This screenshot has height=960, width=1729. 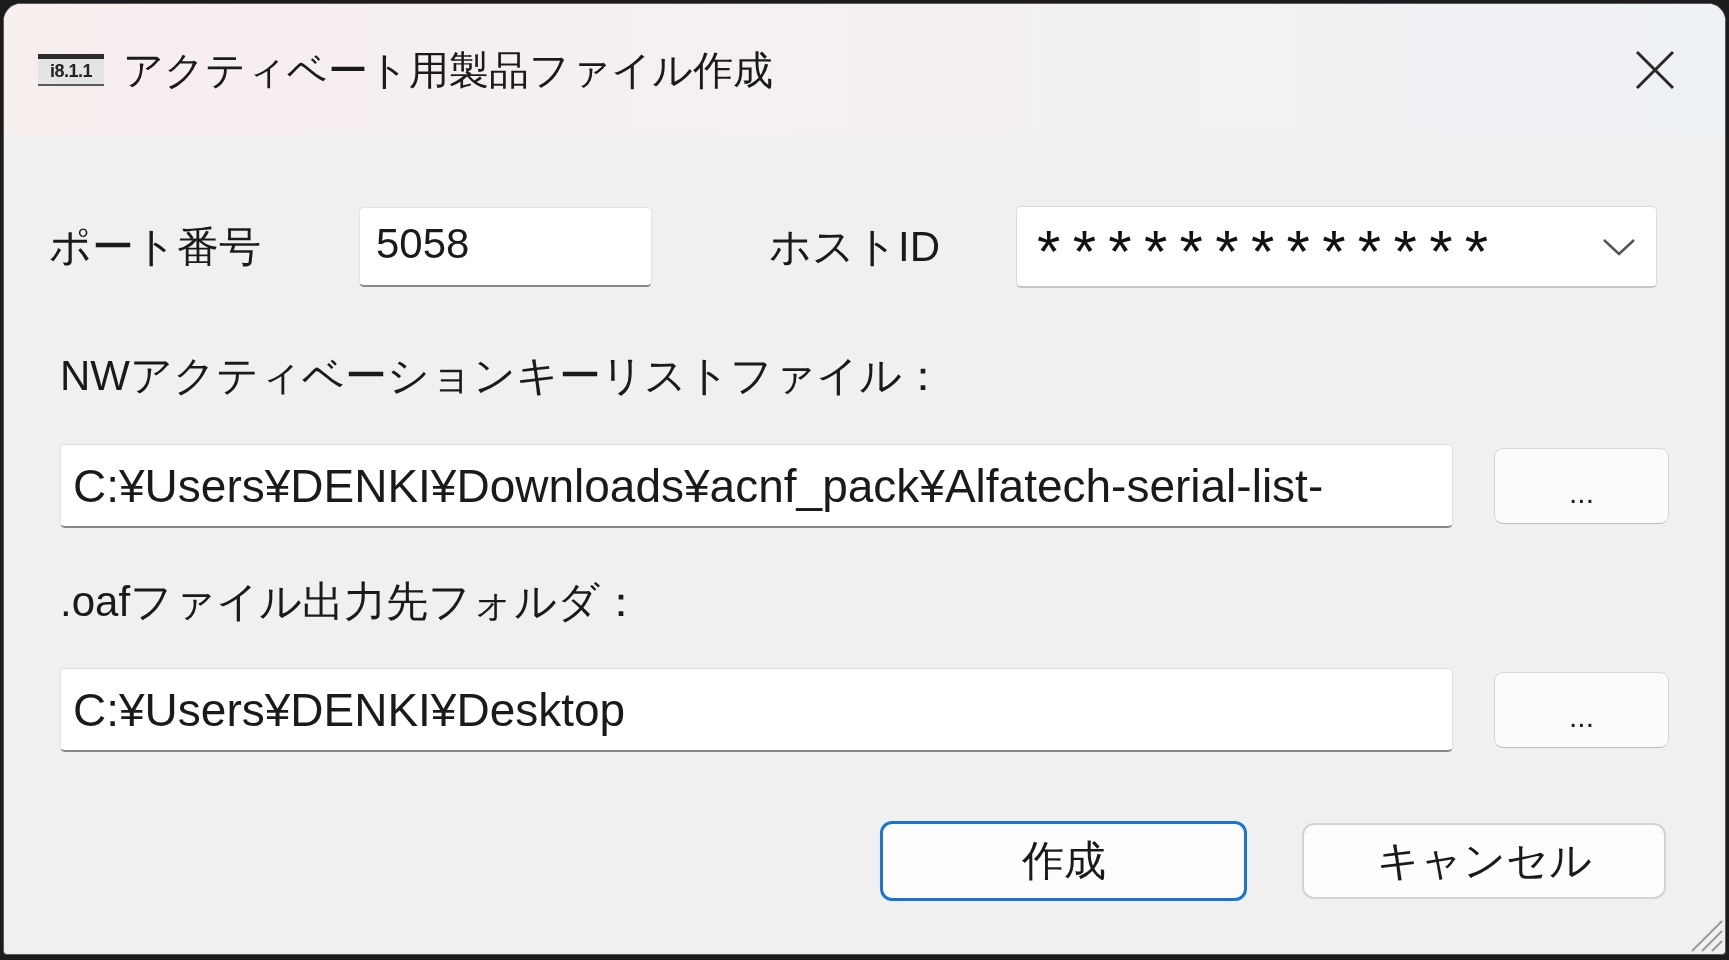 What do you see at coordinates (448, 70) in the screenshot?
I see `window-title: アクティベート用製品ファイル作成` at bounding box center [448, 70].